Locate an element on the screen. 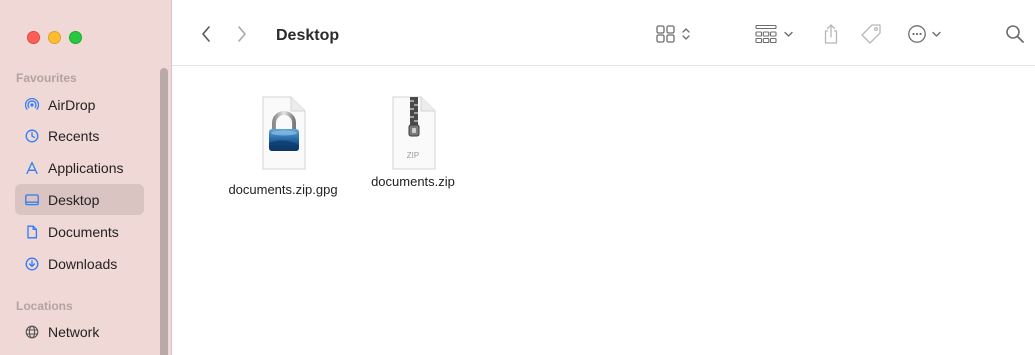  applications-icon is located at coordinates (32, 168).